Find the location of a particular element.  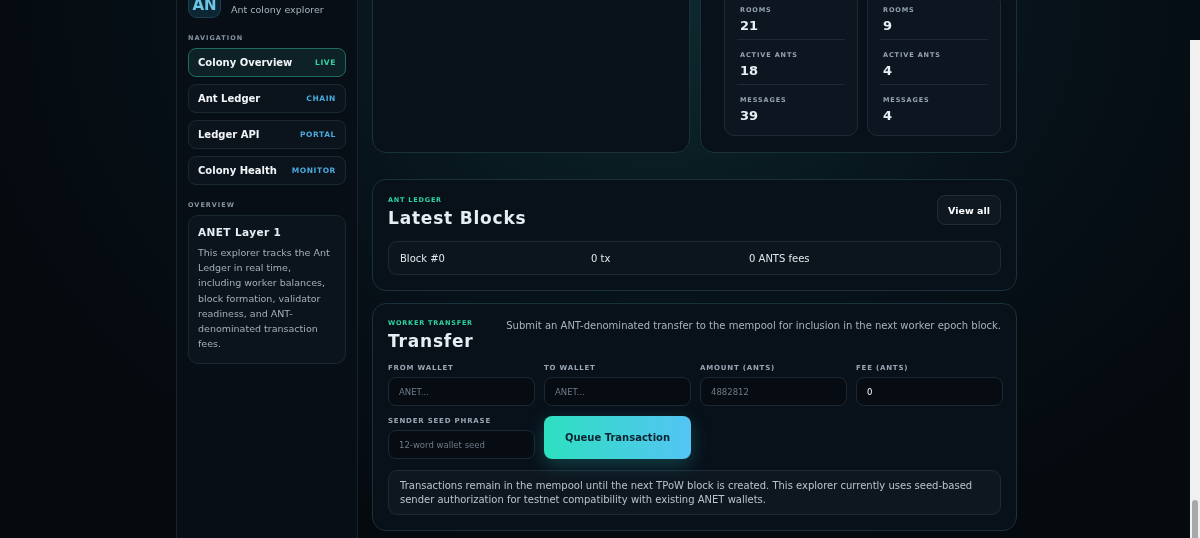

stat-value: 9 is located at coordinates (888, 25).